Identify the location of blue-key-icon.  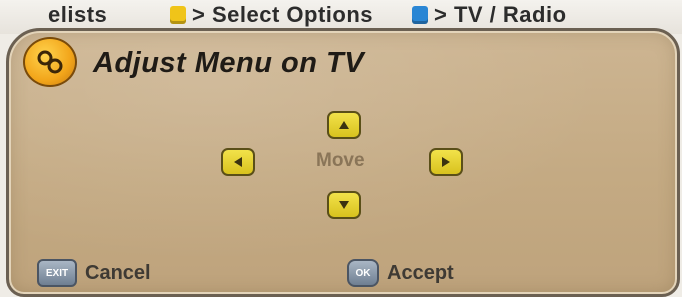
(420, 15).